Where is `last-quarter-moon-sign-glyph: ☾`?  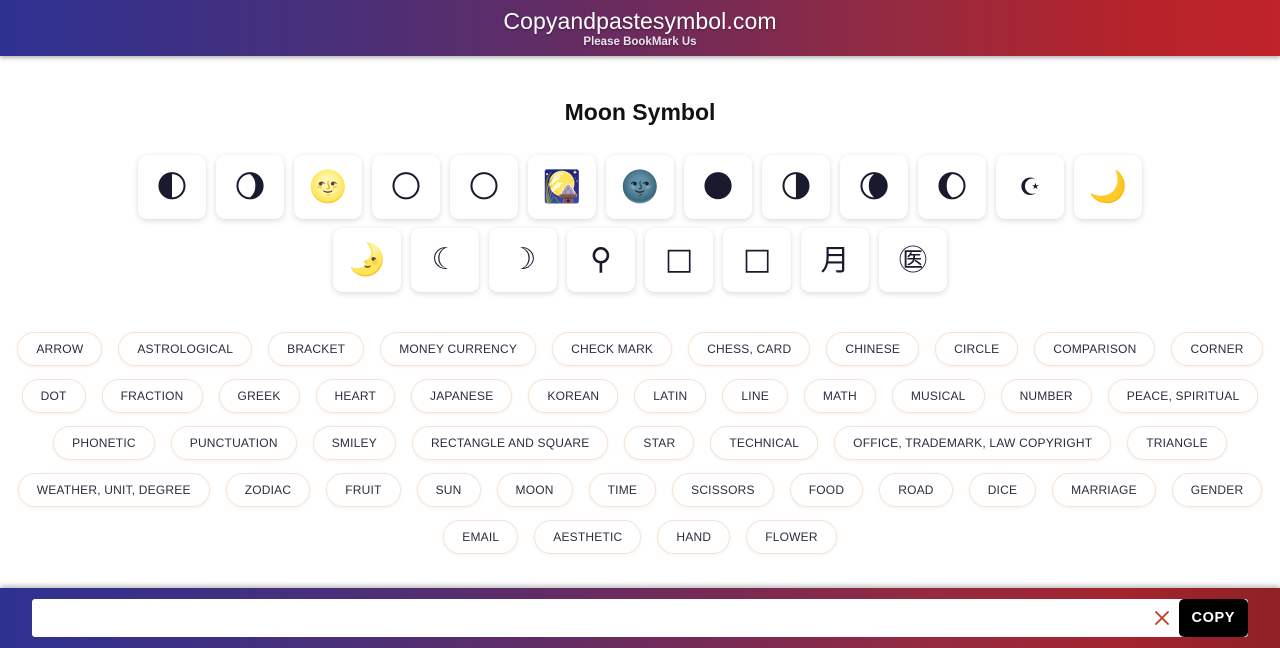 last-quarter-moon-sign-glyph: ☾ is located at coordinates (445, 259).